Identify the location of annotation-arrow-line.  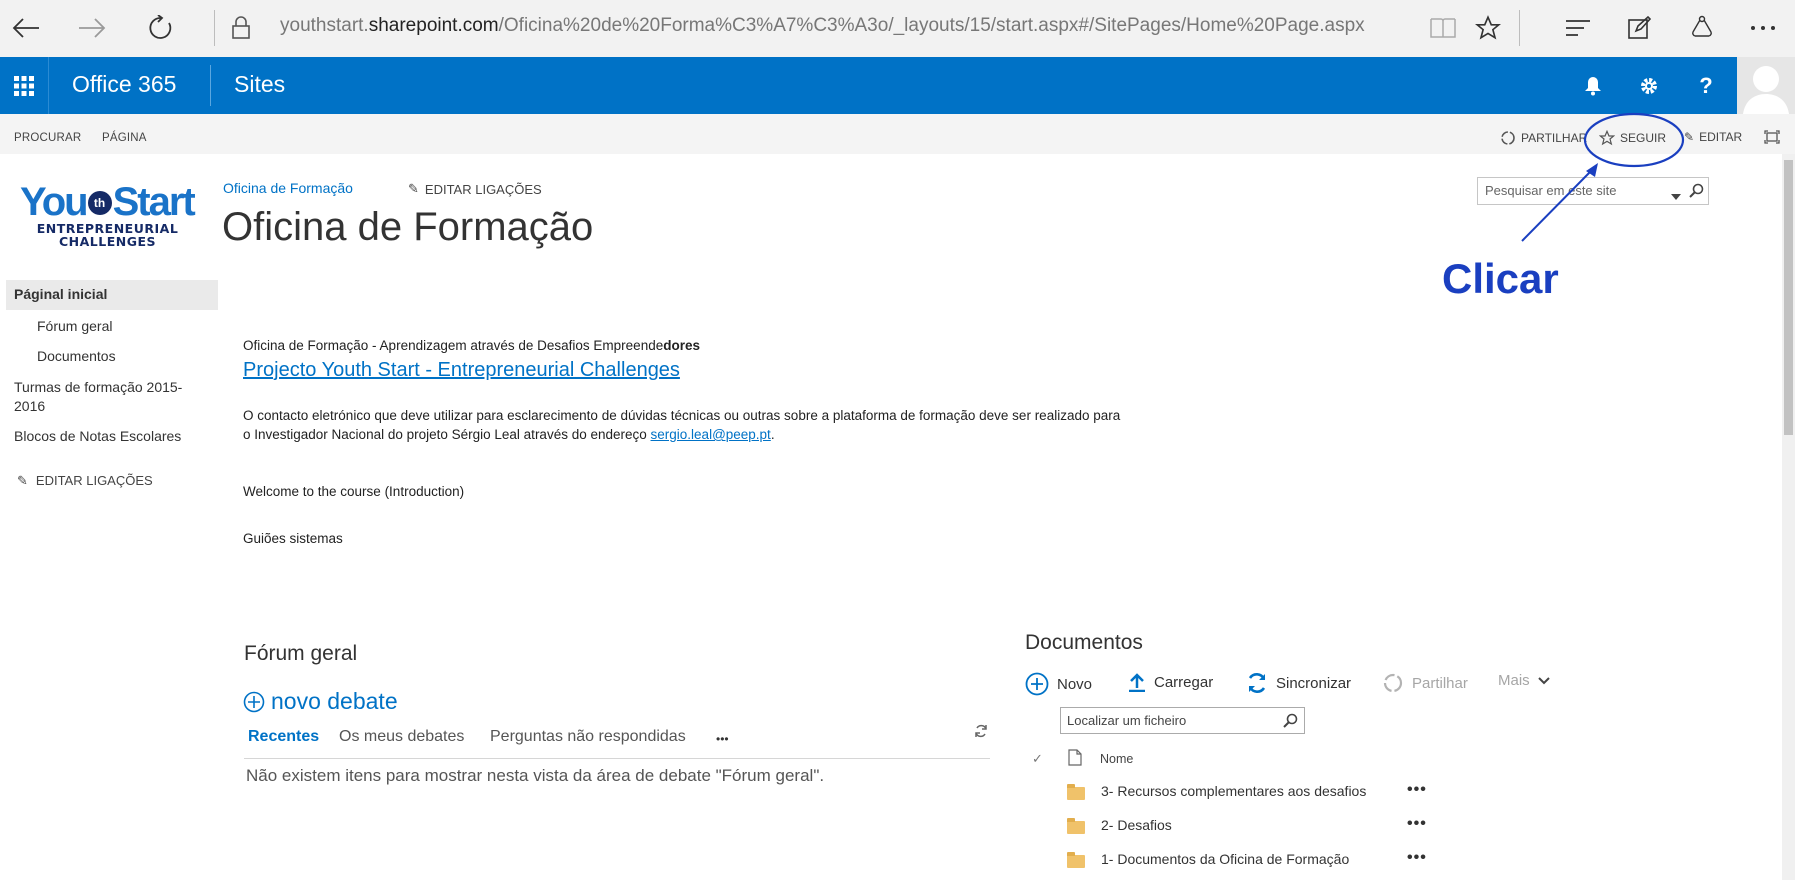
(1556, 206).